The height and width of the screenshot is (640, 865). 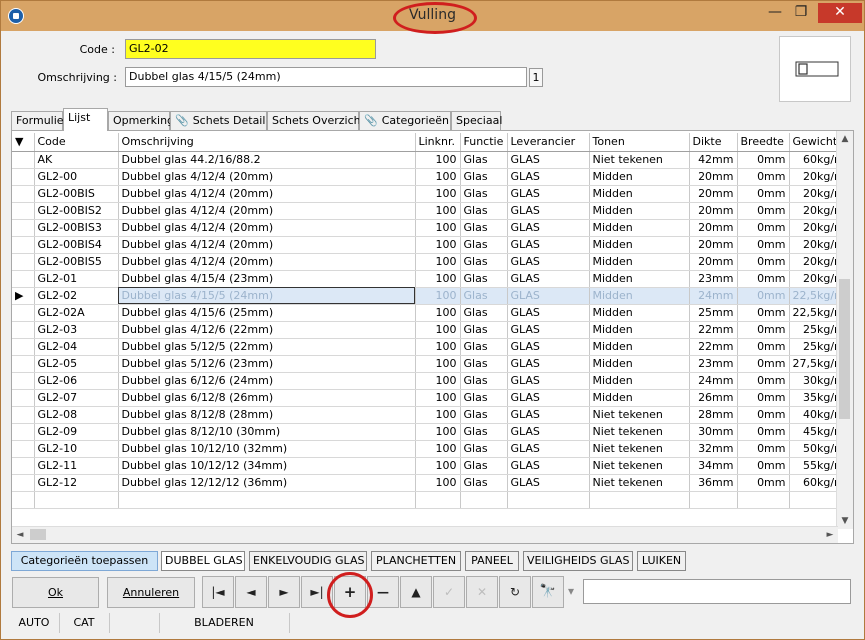 What do you see at coordinates (267, 466) in the screenshot?
I see `cell-omschrijving: Dubbel glas 10/12/12 (34mm)` at bounding box center [267, 466].